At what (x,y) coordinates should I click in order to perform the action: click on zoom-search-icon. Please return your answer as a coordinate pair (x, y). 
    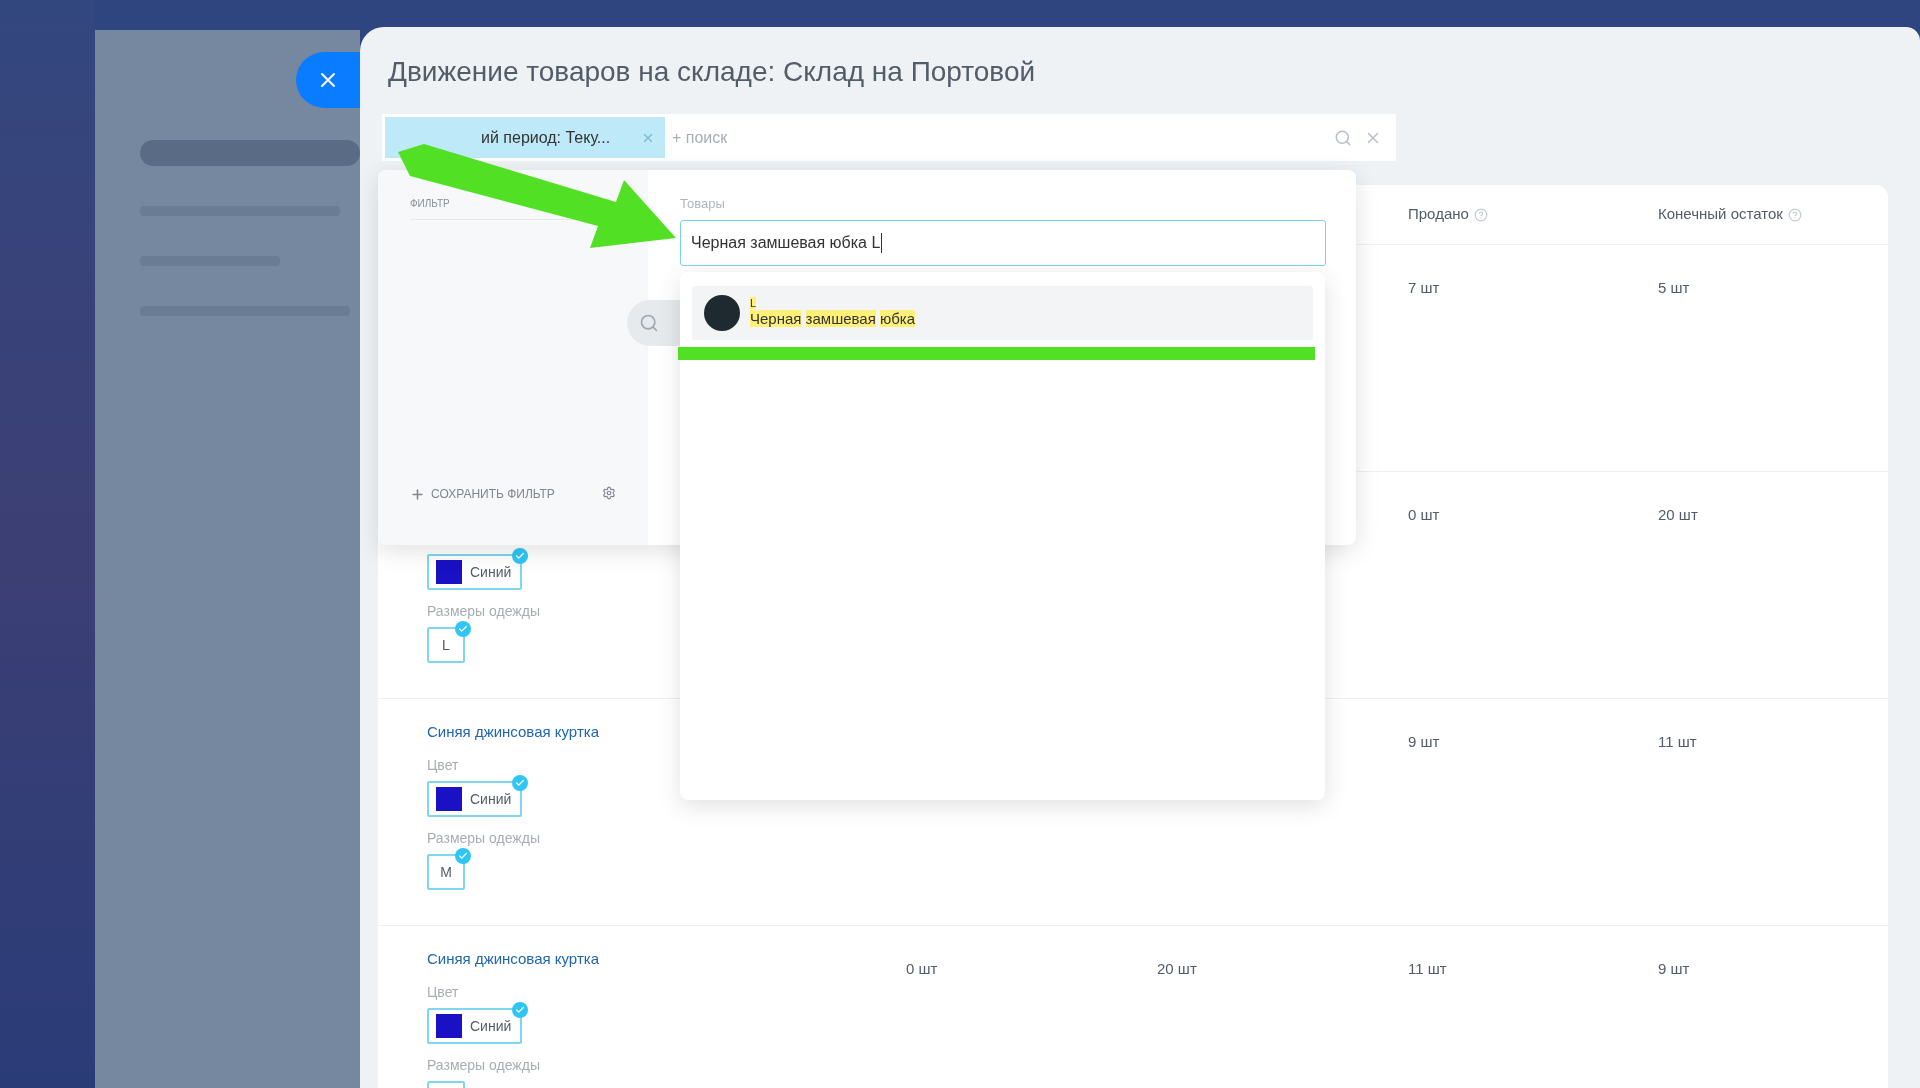
    Looking at the image, I should click on (653, 323).